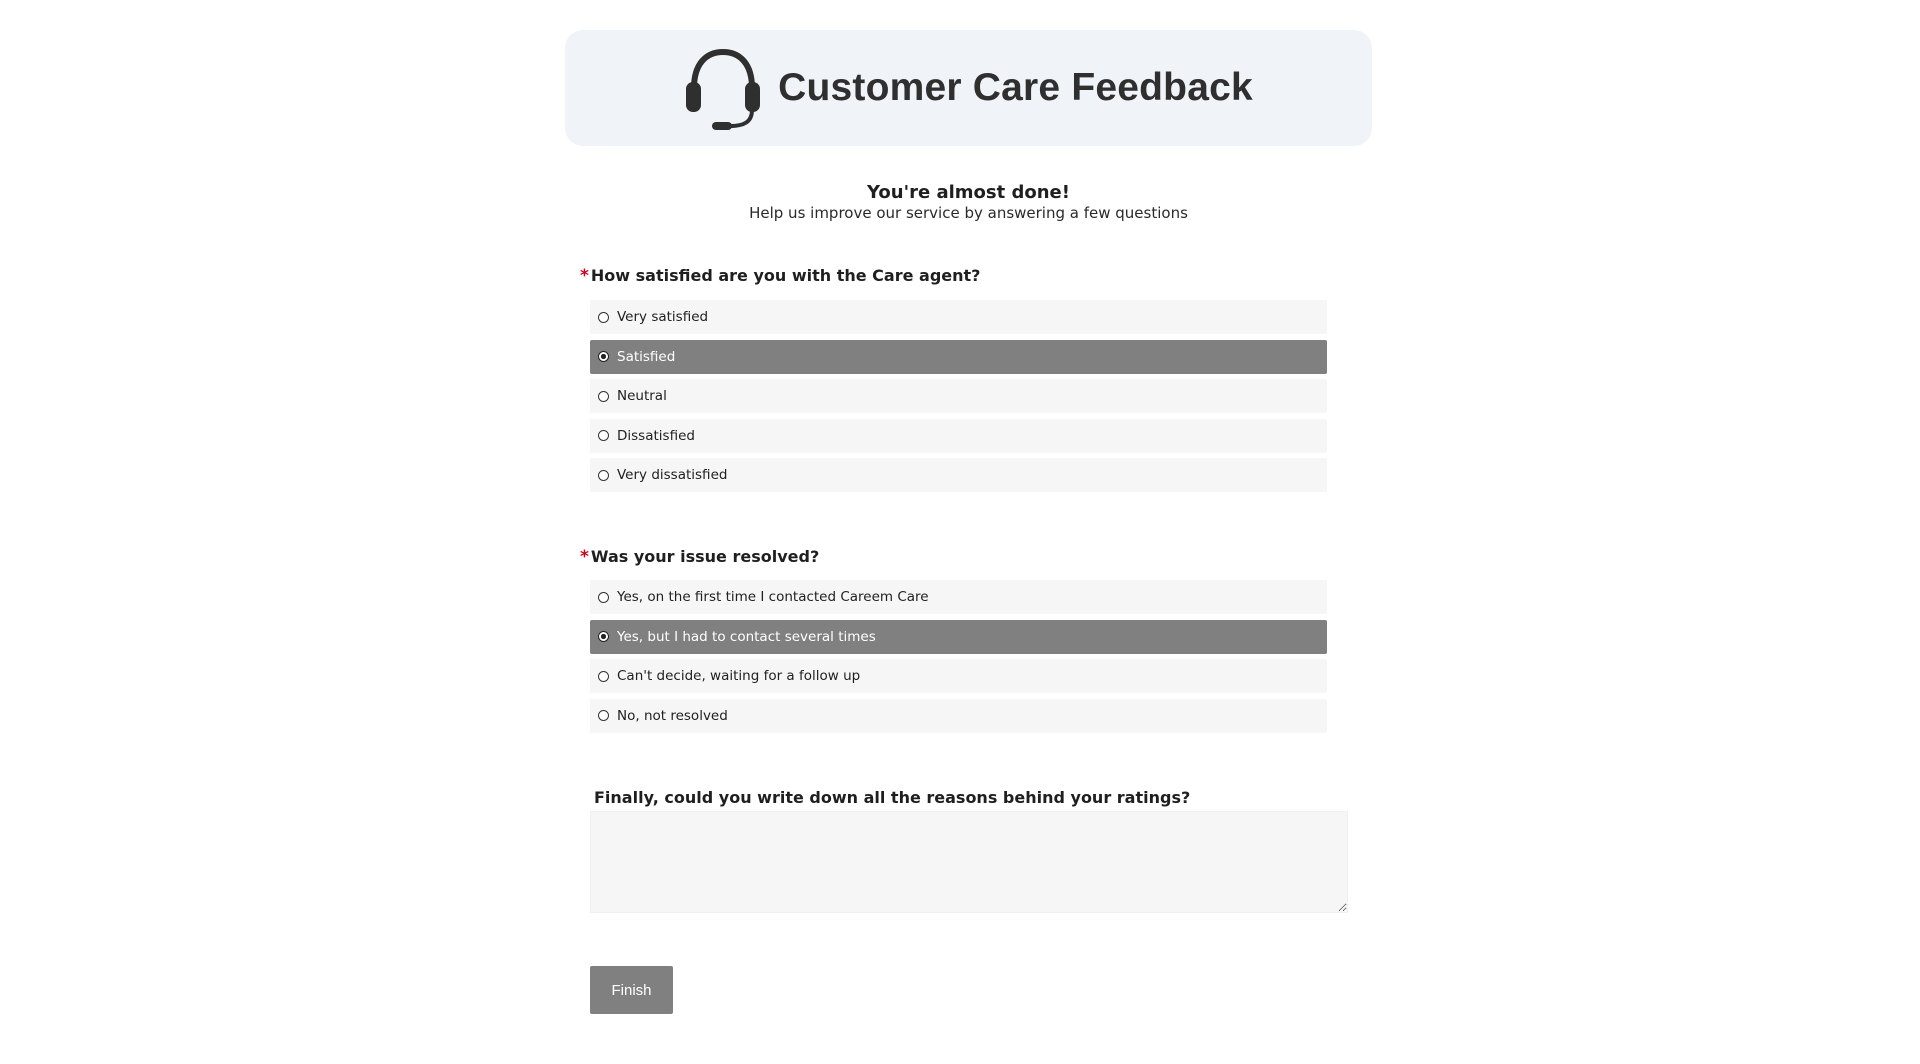 The width and height of the screenshot is (1920, 1064). Describe the element at coordinates (663, 317) in the screenshot. I see `option-label: Very satisfied` at that location.